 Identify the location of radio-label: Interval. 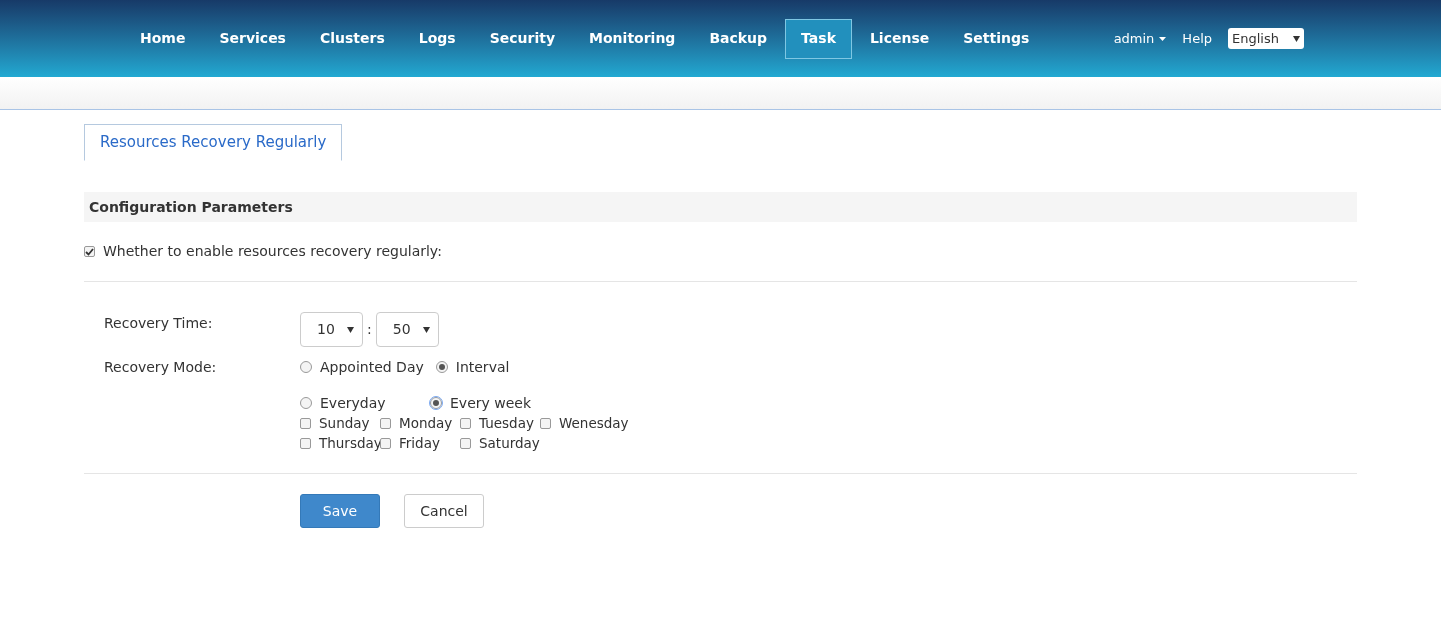
(482, 367).